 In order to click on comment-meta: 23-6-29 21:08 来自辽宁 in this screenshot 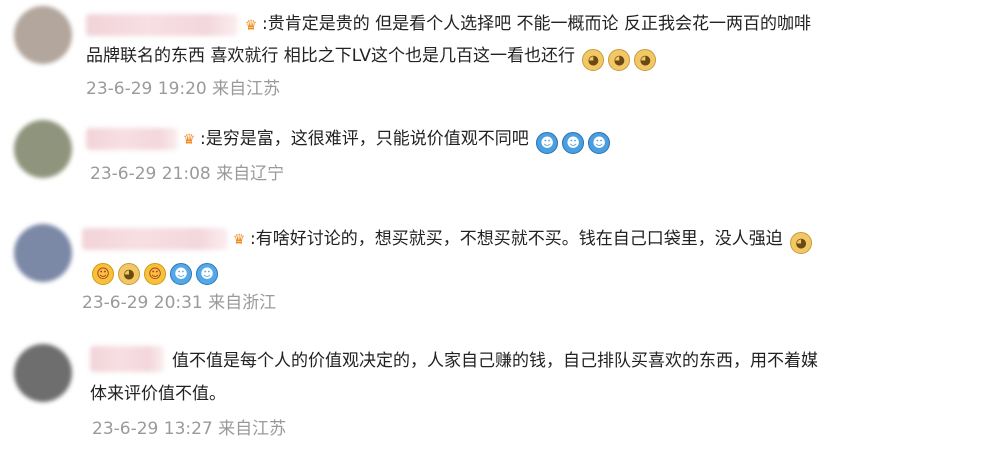, I will do `click(187, 174)`.